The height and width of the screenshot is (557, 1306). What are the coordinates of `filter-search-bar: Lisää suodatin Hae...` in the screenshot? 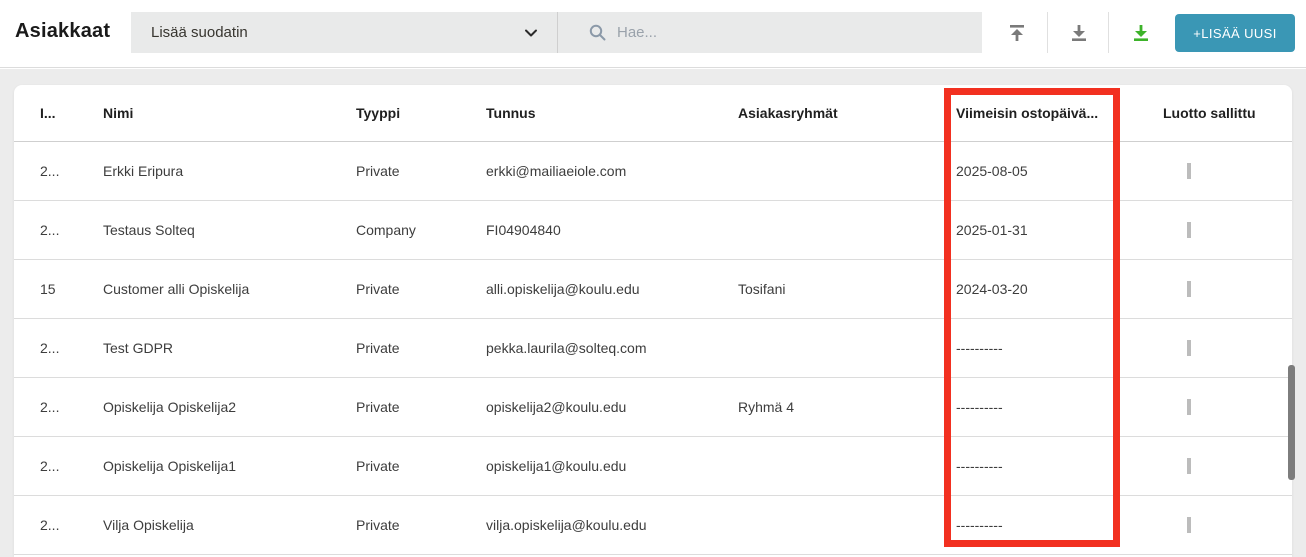 It's located at (556, 32).